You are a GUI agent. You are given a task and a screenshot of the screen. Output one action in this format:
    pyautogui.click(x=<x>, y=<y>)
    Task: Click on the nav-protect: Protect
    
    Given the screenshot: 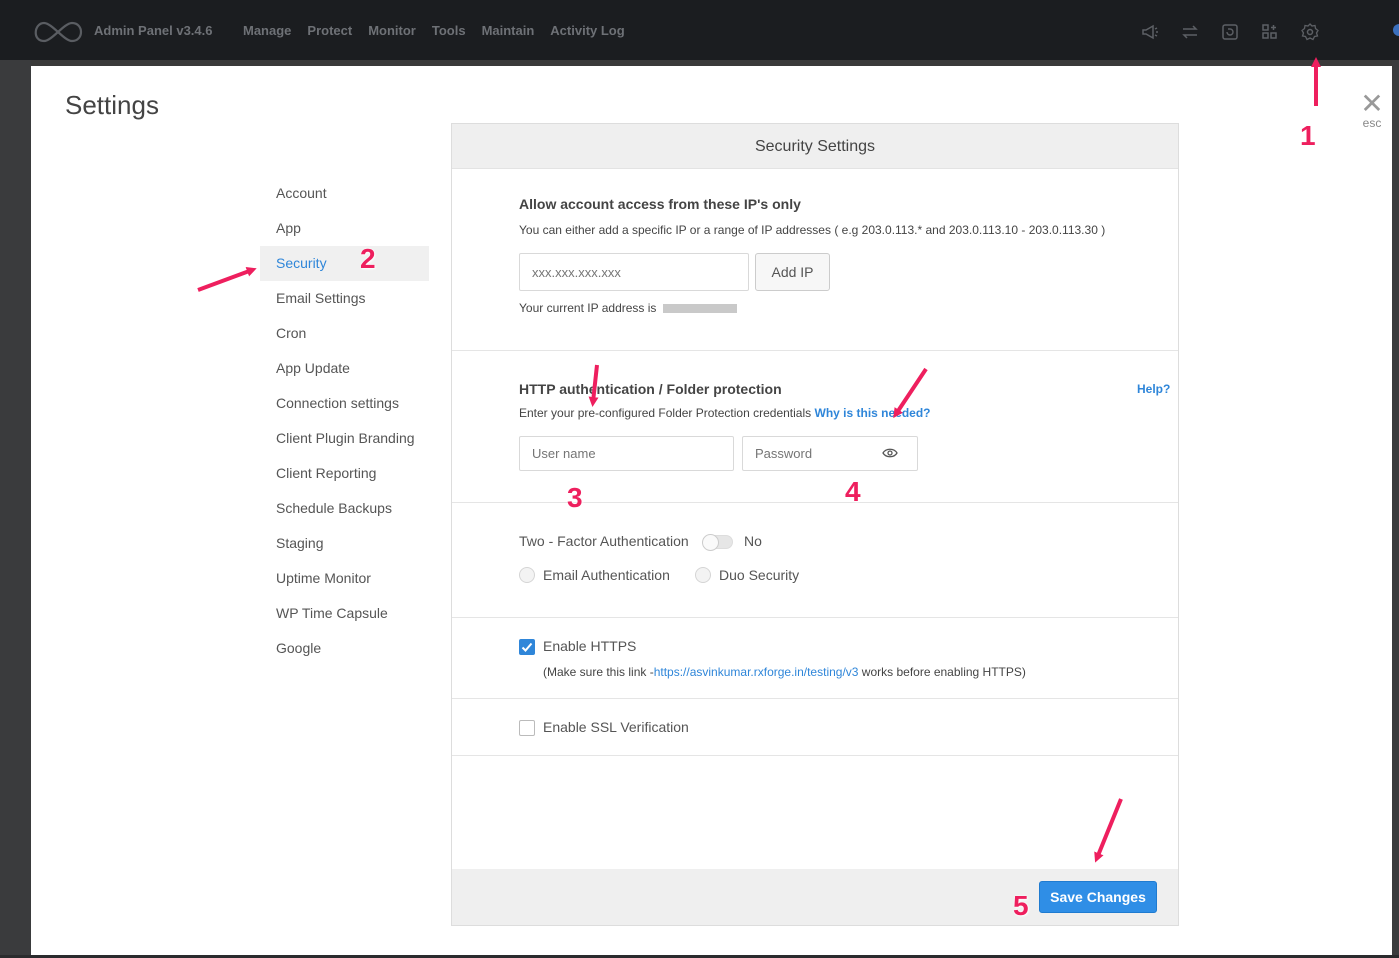 What is the action you would take?
    pyautogui.click(x=329, y=30)
    